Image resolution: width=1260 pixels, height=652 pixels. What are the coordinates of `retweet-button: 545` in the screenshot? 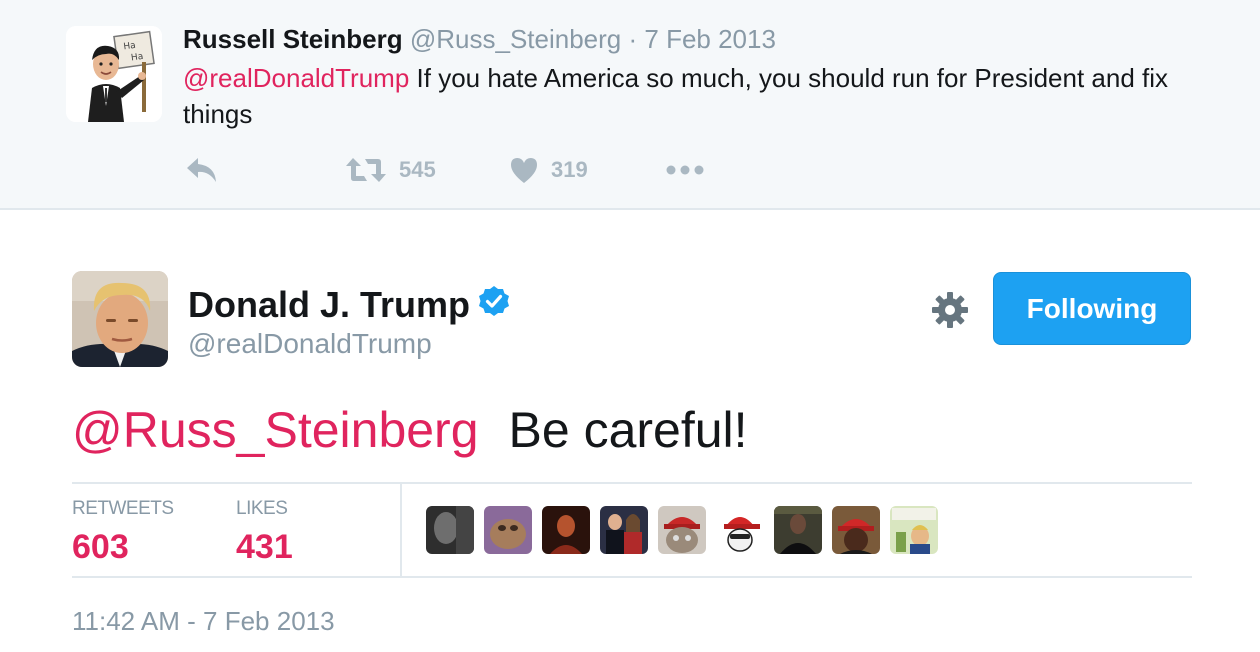 It's located at (390, 170).